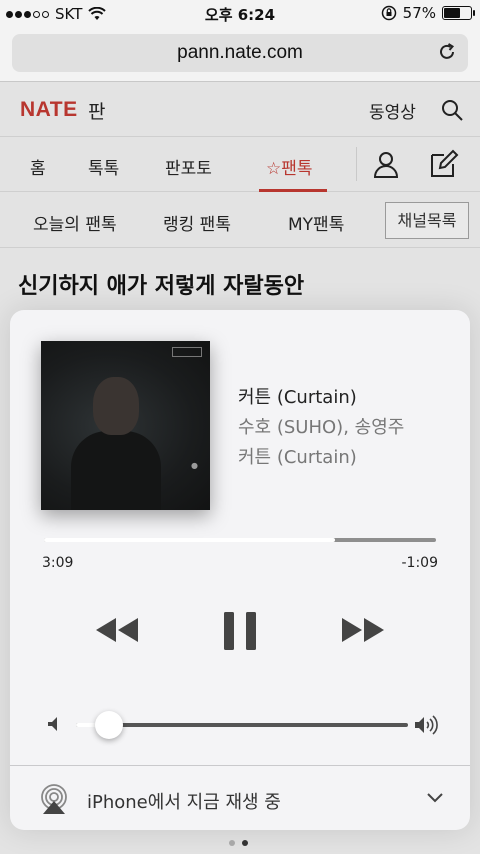 The height and width of the screenshot is (854, 480). Describe the element at coordinates (240, 220) in the screenshot. I see `secondary-nav: 오늘의 팬톡 랭킹 팬톡 MY팬톡 채널목록` at that location.